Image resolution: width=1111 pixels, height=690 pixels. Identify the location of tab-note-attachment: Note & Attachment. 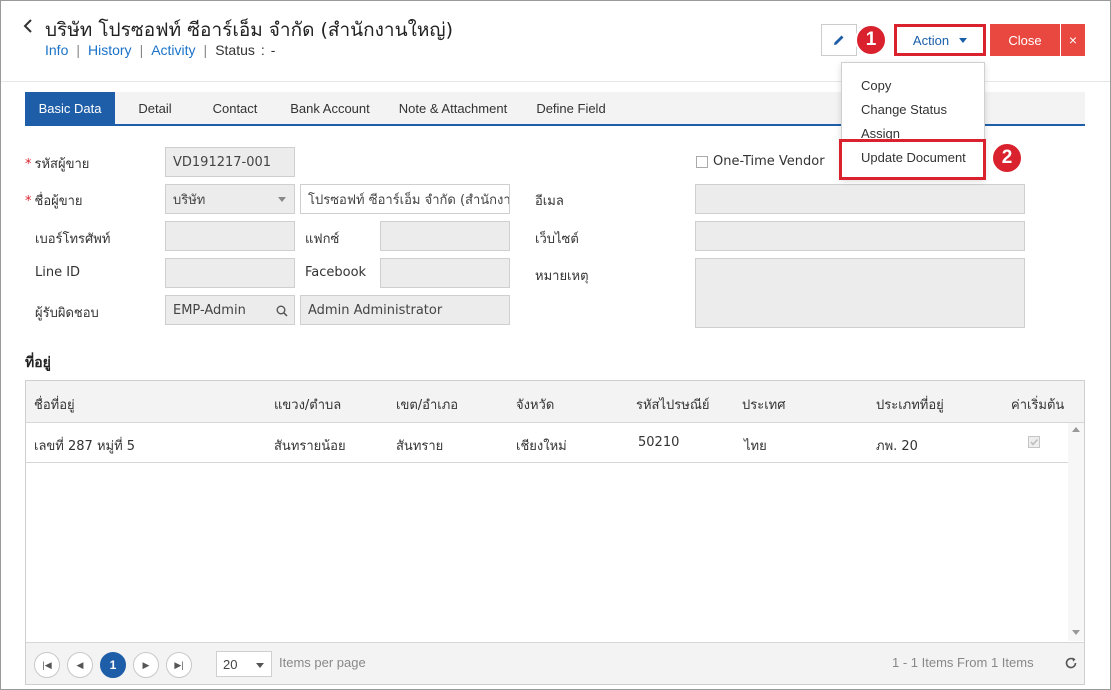
(453, 108).